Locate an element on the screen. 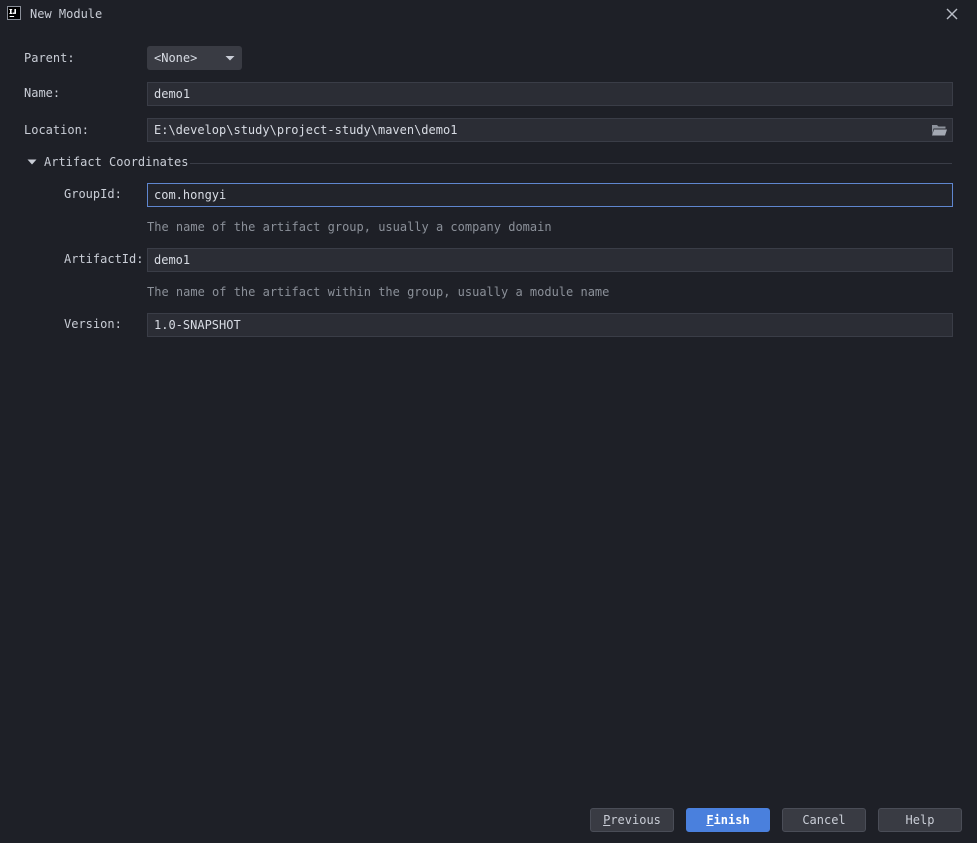  artifact-id-input: demo1 is located at coordinates (550, 260).